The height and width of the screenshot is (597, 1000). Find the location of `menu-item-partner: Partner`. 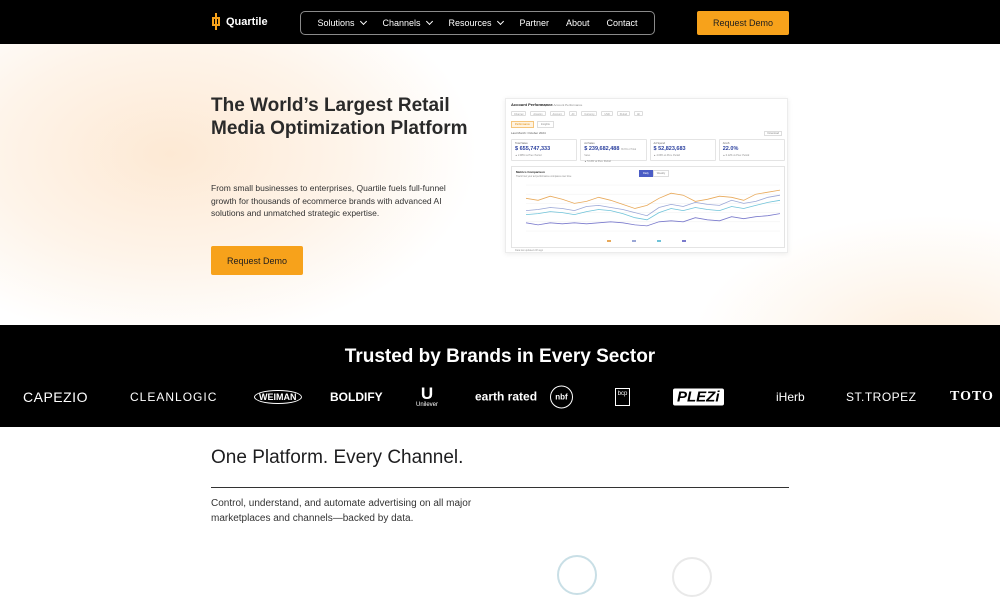

menu-item-partner: Partner is located at coordinates (534, 23).